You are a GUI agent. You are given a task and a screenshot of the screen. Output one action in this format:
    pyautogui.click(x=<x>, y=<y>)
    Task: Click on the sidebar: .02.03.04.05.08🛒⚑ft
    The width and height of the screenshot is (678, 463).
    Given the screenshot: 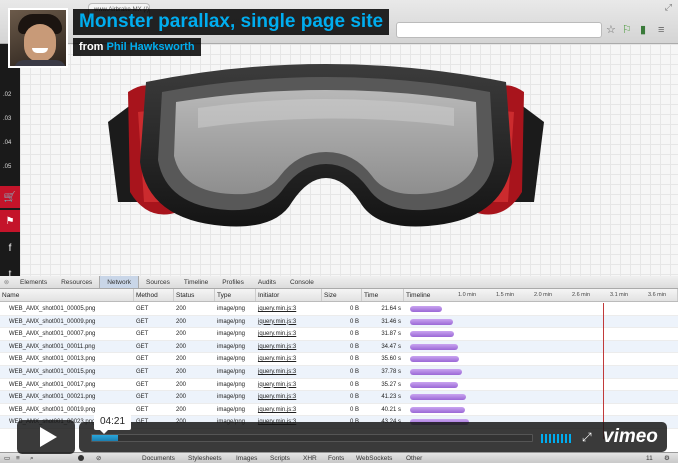 What is the action you would take?
    pyautogui.click(x=10, y=164)
    